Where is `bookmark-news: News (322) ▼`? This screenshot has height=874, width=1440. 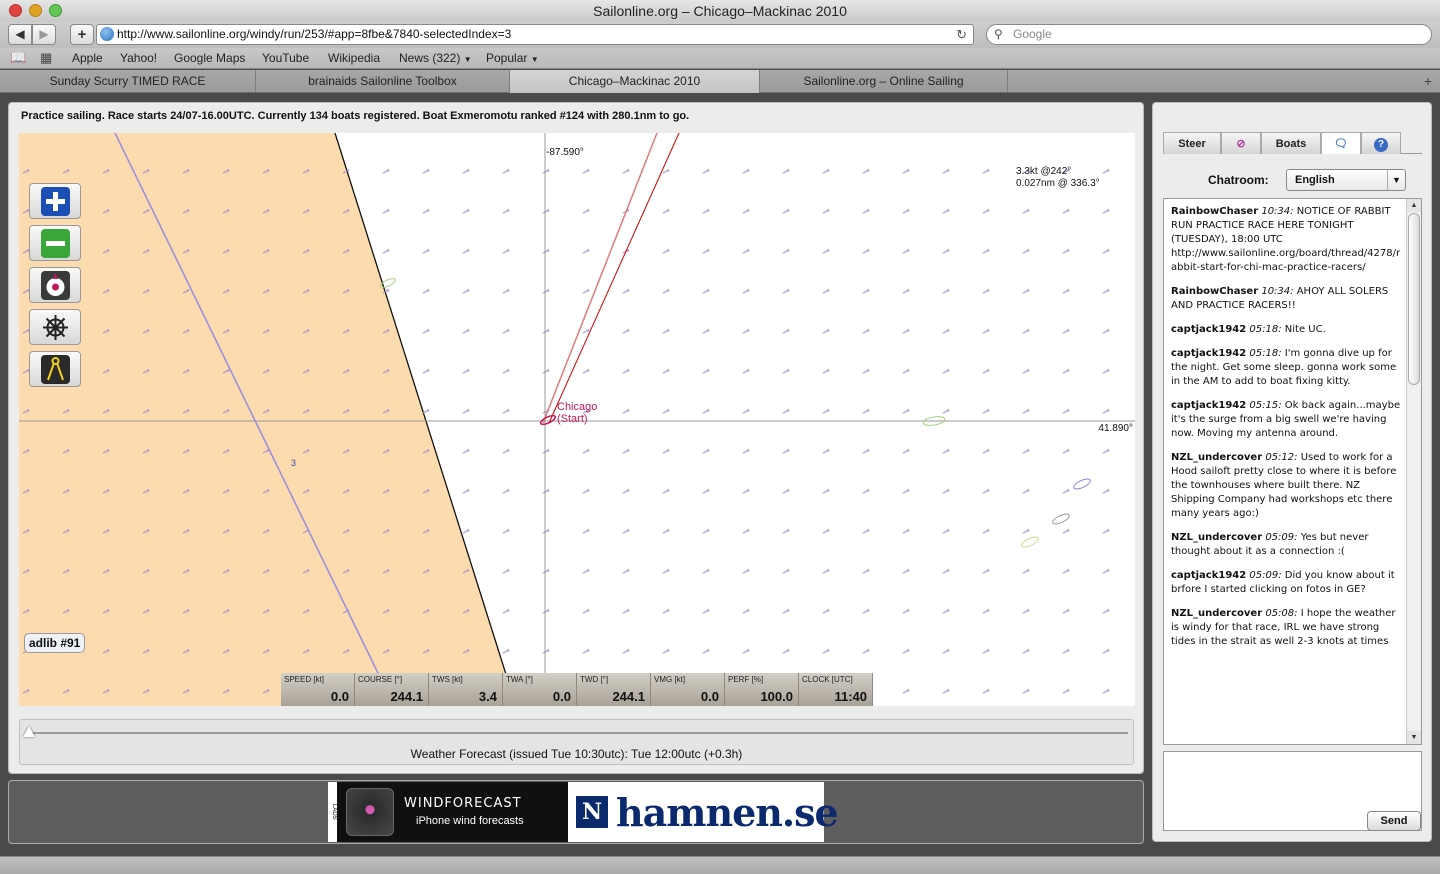
bookmark-news: News (322) ▼ is located at coordinates (435, 59).